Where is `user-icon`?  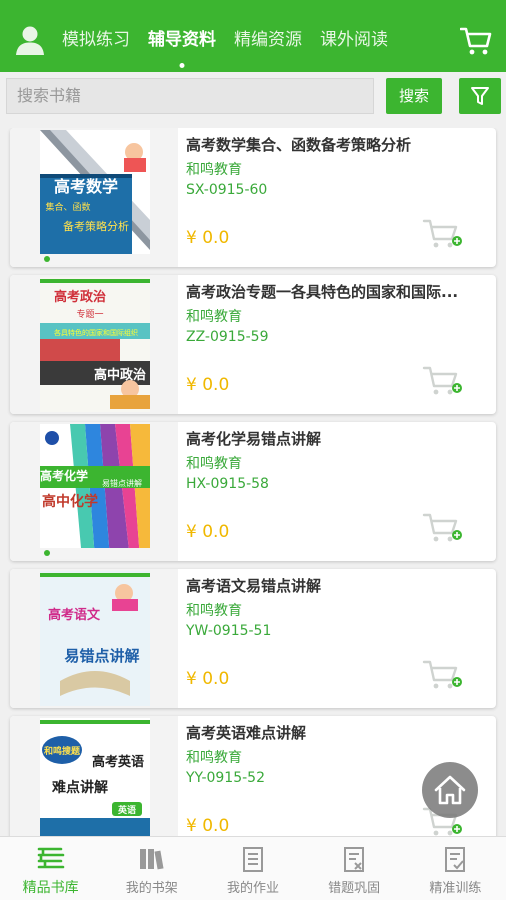 user-icon is located at coordinates (30, 40).